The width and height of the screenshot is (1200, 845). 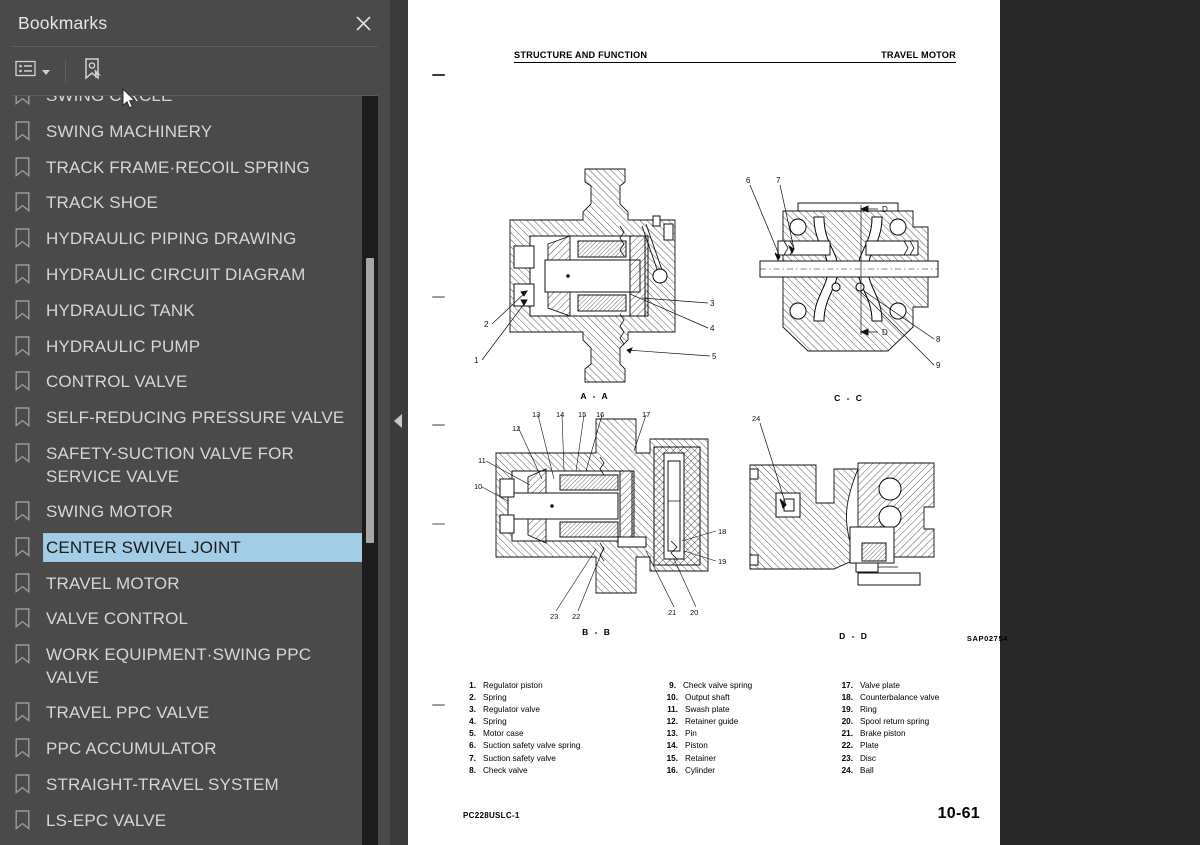 What do you see at coordinates (519, 758) in the screenshot?
I see `legend-text: Suction safety valve` at bounding box center [519, 758].